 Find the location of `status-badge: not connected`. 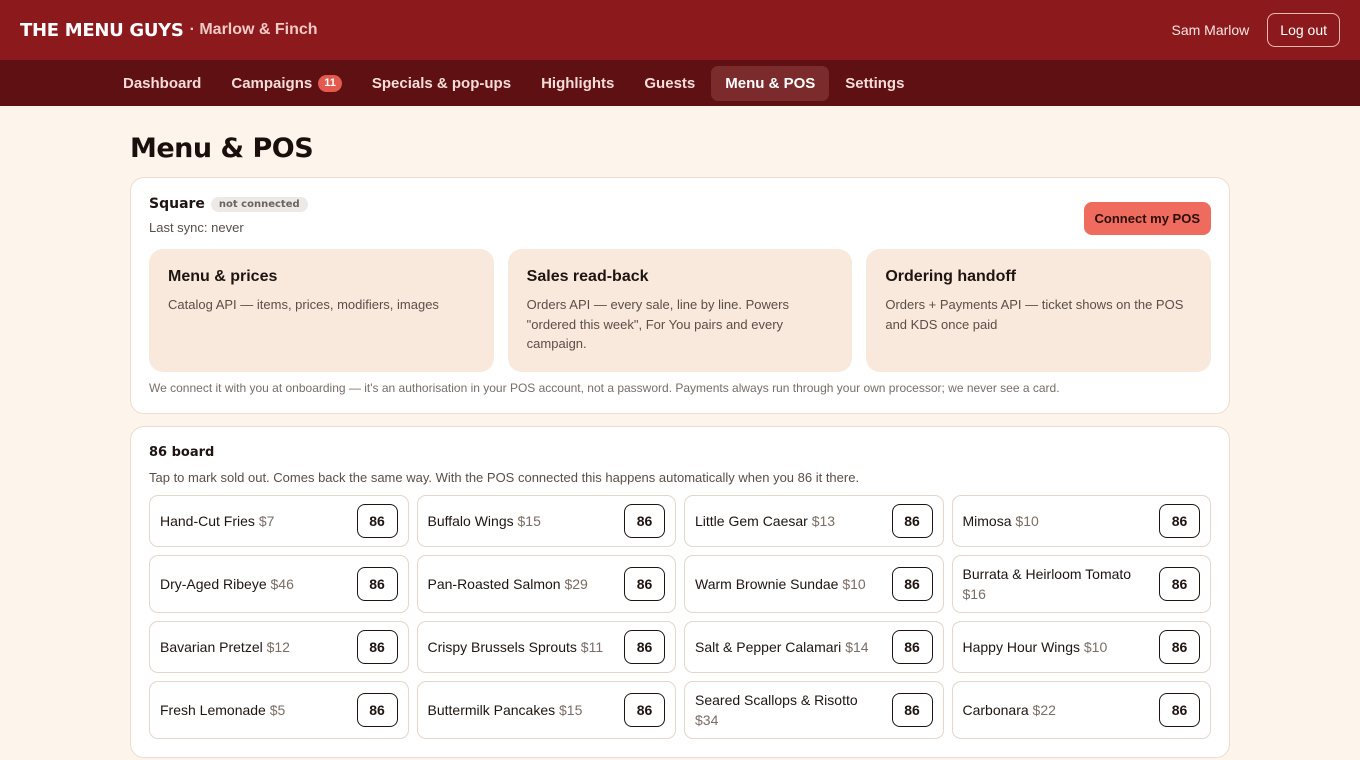

status-badge: not connected is located at coordinates (259, 204).